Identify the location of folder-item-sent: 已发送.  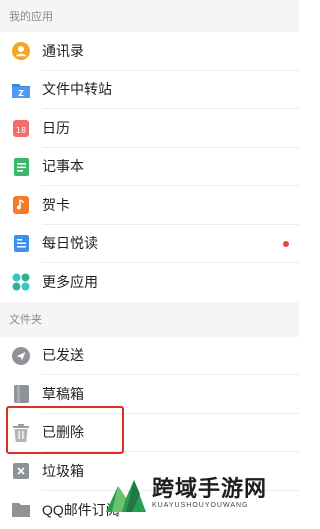
(149, 356).